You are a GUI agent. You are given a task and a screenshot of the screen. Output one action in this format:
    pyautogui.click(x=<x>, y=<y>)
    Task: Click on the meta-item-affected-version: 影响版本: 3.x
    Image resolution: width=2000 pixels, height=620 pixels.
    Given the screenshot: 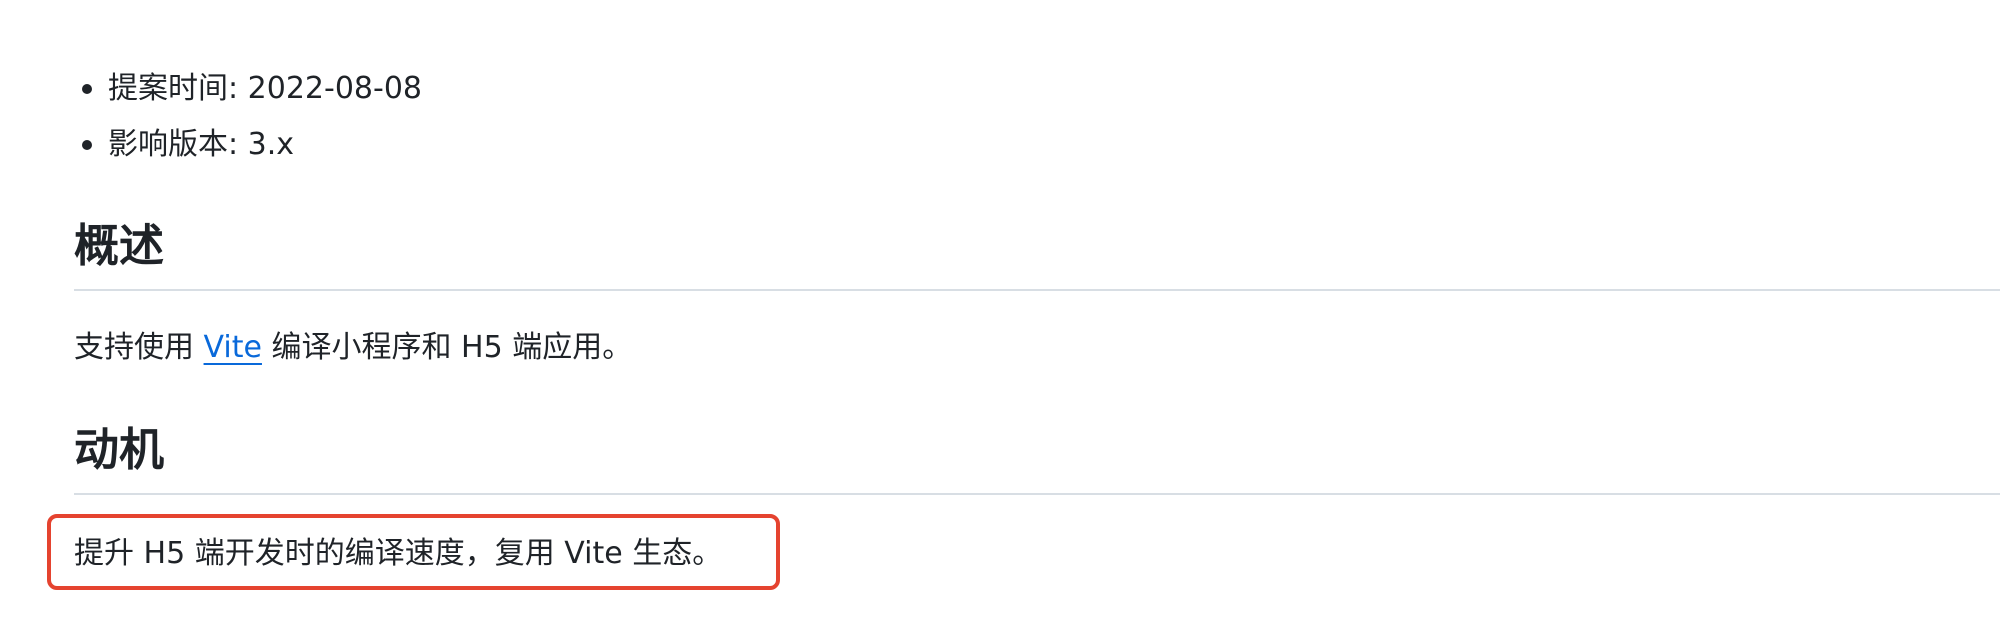 What is the action you would take?
    pyautogui.click(x=252, y=152)
    